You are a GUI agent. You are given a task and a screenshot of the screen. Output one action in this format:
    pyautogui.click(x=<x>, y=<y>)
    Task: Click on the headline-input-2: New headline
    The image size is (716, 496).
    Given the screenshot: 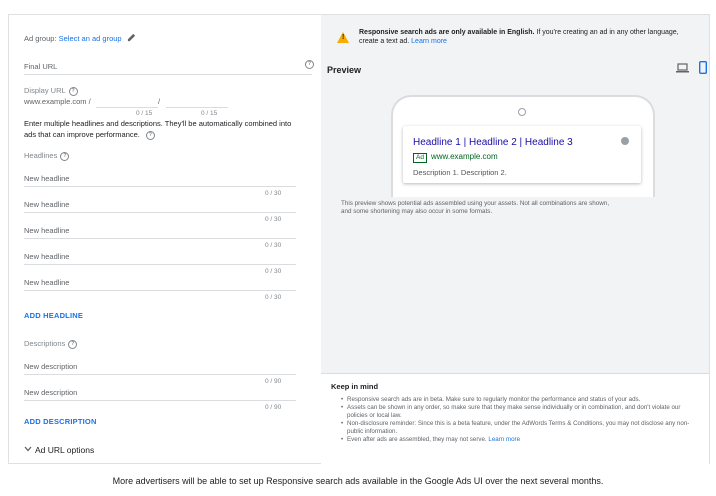 What is the action you would take?
    pyautogui.click(x=46, y=204)
    